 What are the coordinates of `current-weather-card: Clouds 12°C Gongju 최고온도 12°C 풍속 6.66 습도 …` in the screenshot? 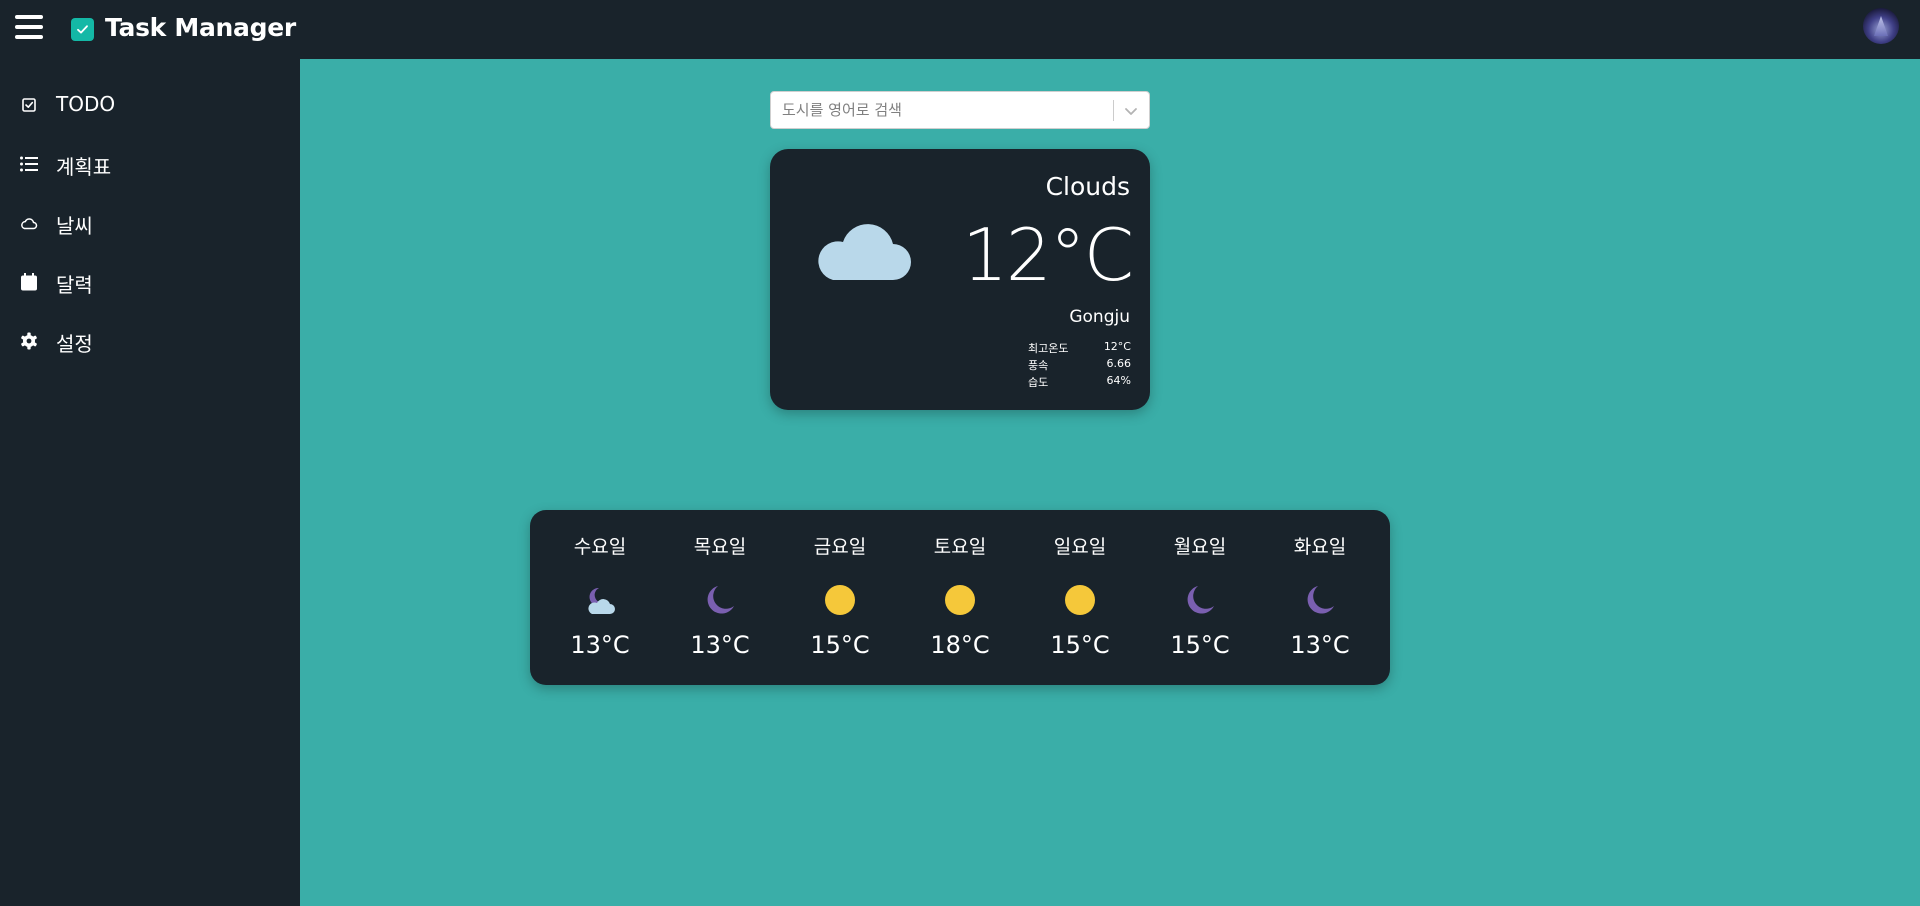 It's located at (960, 279).